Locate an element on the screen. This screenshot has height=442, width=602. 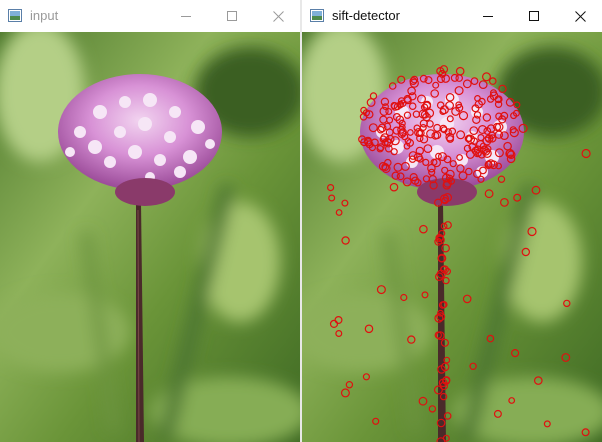
window-title: input is located at coordinates (44, 15).